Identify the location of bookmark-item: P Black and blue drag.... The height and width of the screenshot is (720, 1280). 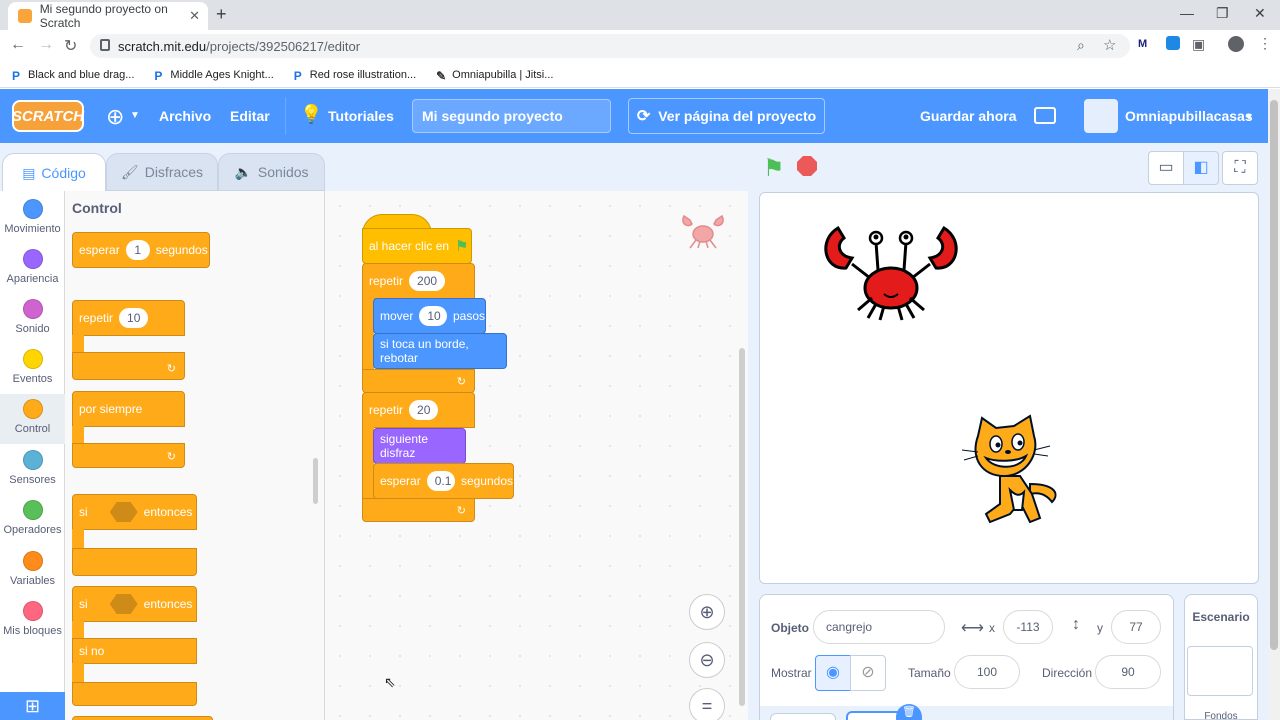
(73, 76).